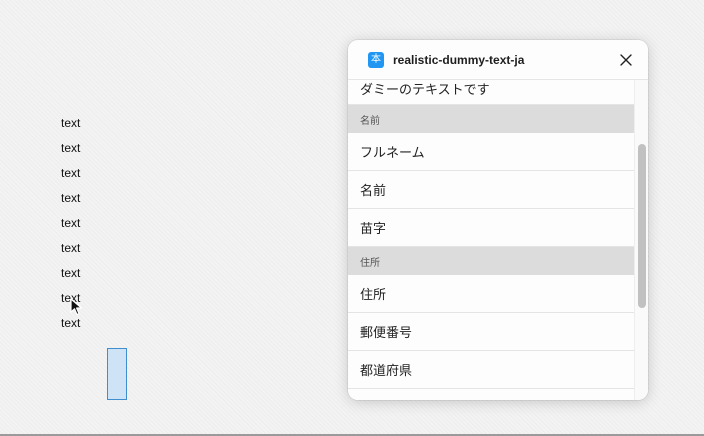  Describe the element at coordinates (117, 374) in the screenshot. I see `selected-rectangle-layer` at that location.